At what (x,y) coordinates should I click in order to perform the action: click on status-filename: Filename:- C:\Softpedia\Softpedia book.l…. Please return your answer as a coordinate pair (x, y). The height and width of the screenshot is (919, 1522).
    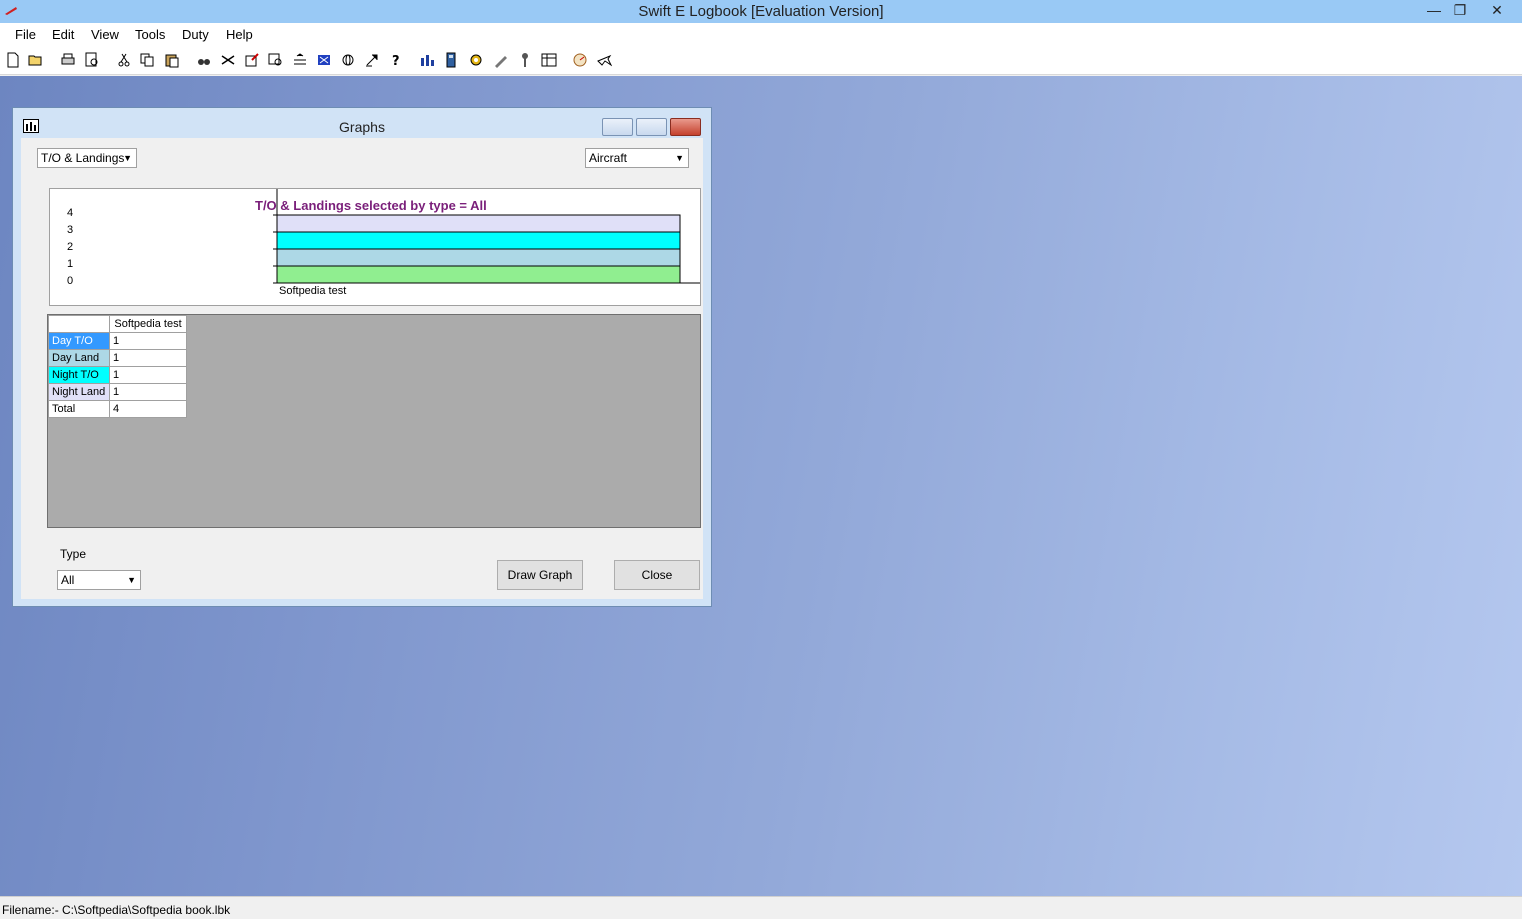
    Looking at the image, I should click on (116, 910).